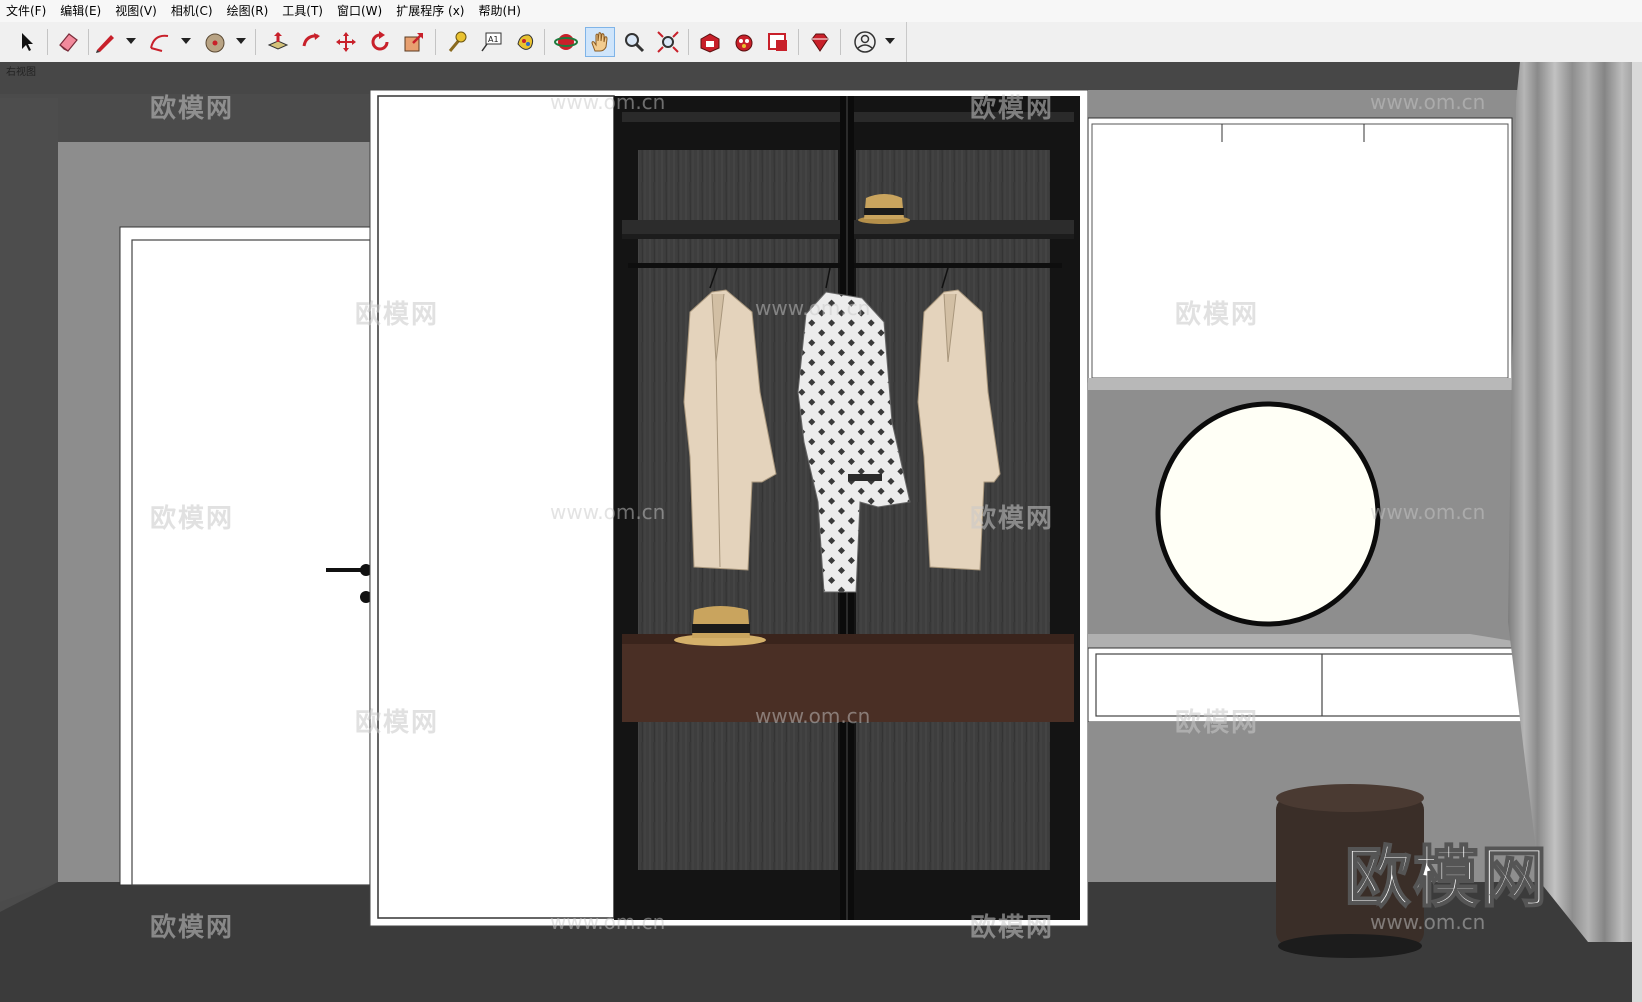 The height and width of the screenshot is (1002, 1642). I want to click on arc-dropdown-button, so click(186, 41).